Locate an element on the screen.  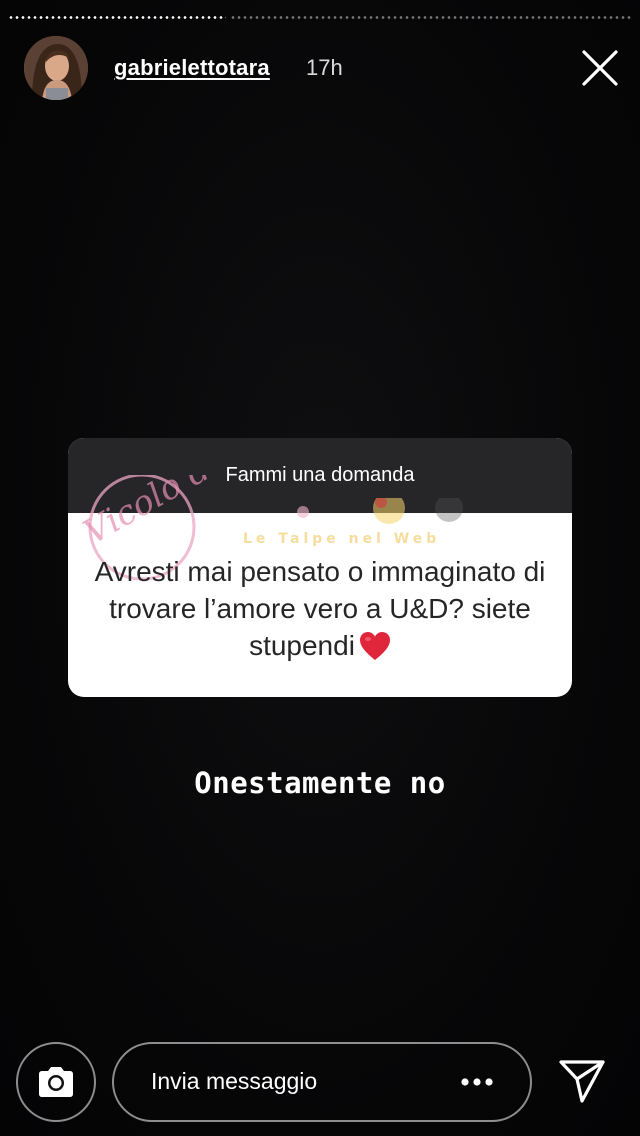
red-heart-icon is located at coordinates (375, 650).